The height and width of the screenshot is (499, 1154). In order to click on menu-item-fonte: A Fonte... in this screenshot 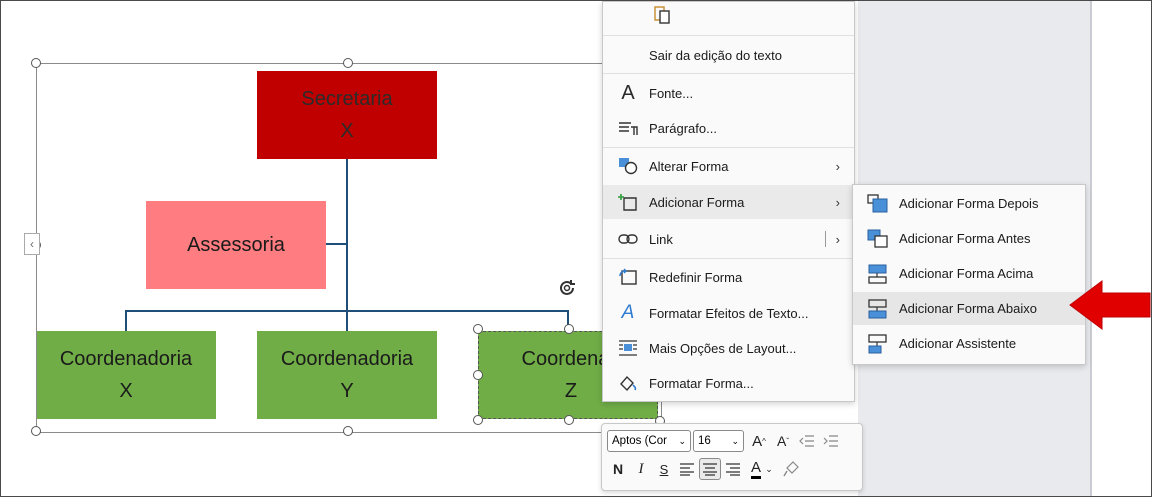, I will do `click(728, 93)`.